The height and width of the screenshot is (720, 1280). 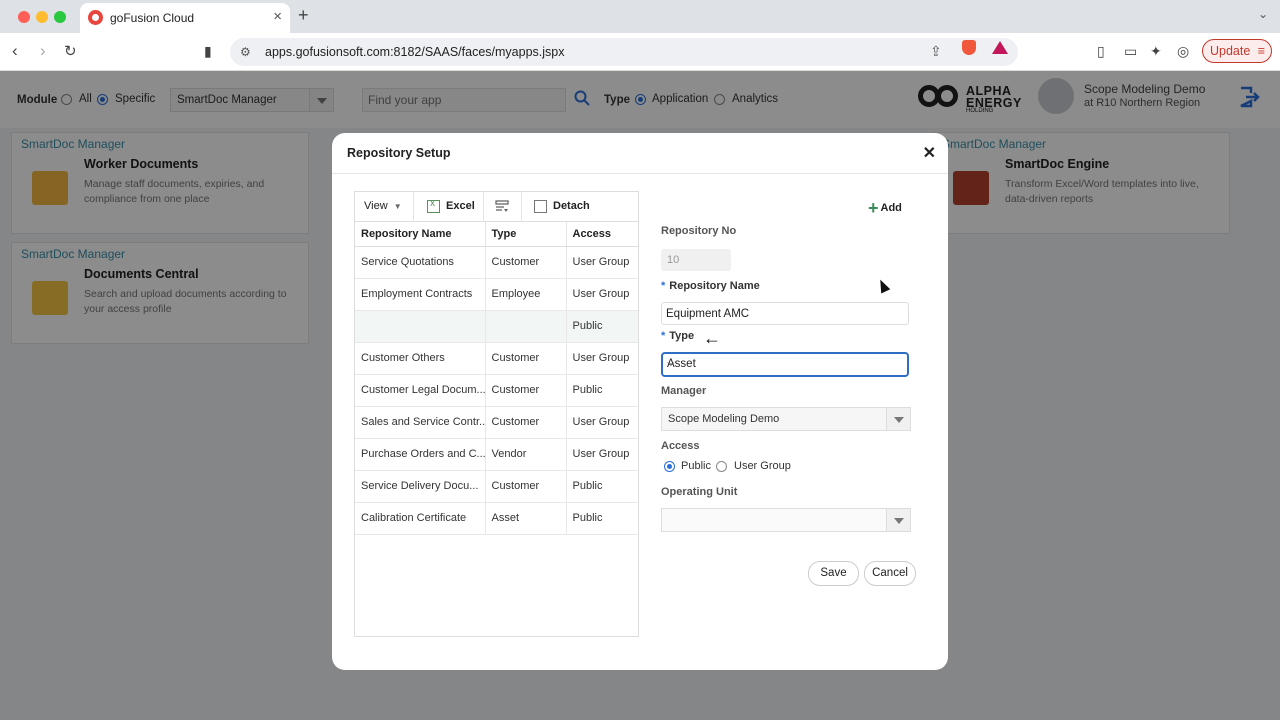 What do you see at coordinates (24, 17) in the screenshot?
I see `close-window-button` at bounding box center [24, 17].